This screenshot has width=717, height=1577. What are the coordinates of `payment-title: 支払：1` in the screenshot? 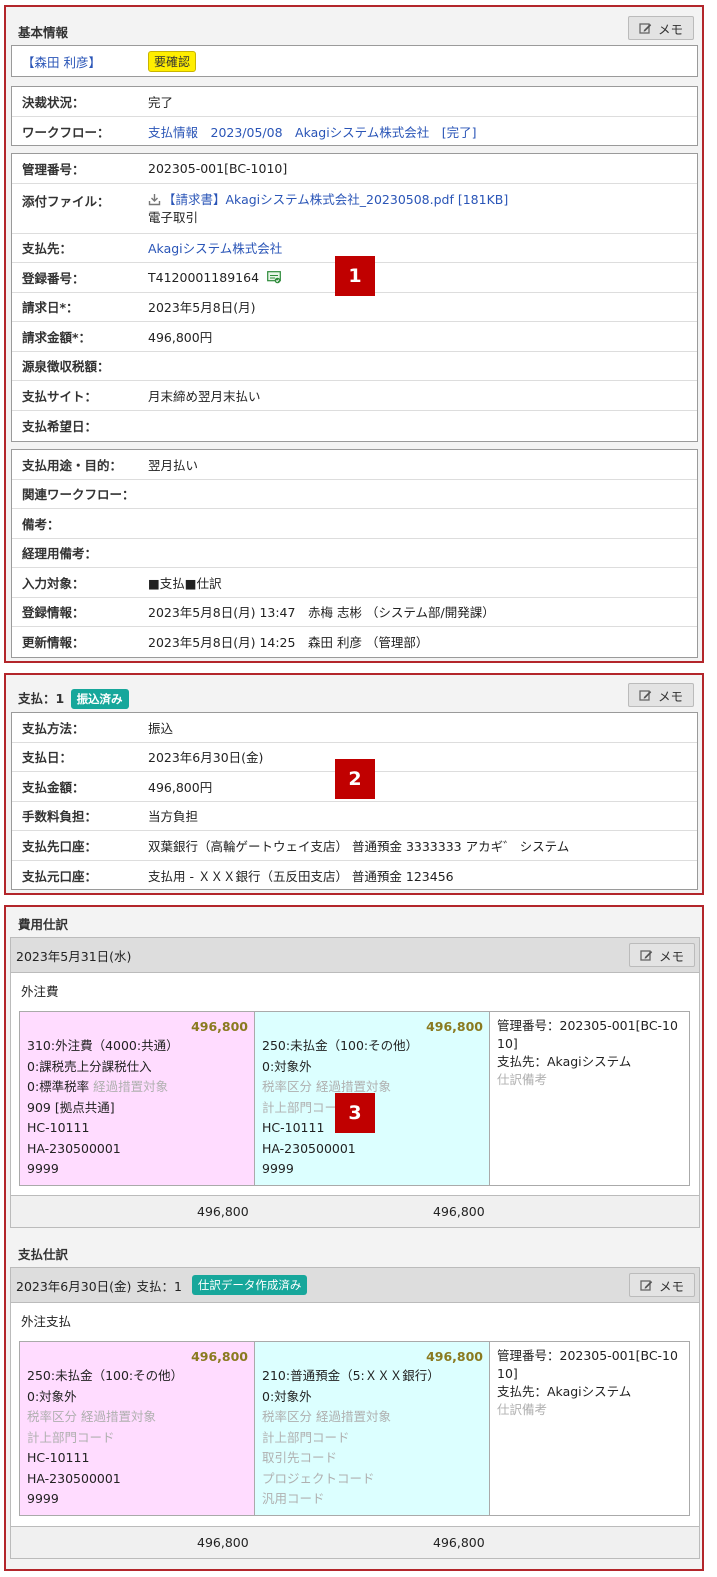 It's located at (41, 698).